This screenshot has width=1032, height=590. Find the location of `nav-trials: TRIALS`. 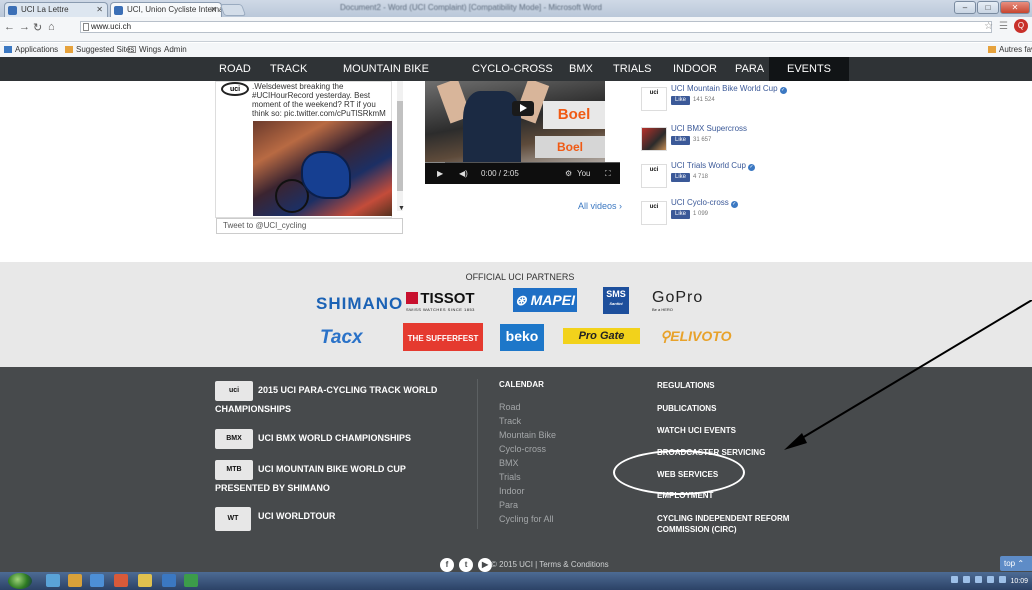

nav-trials: TRIALS is located at coordinates (632, 69).